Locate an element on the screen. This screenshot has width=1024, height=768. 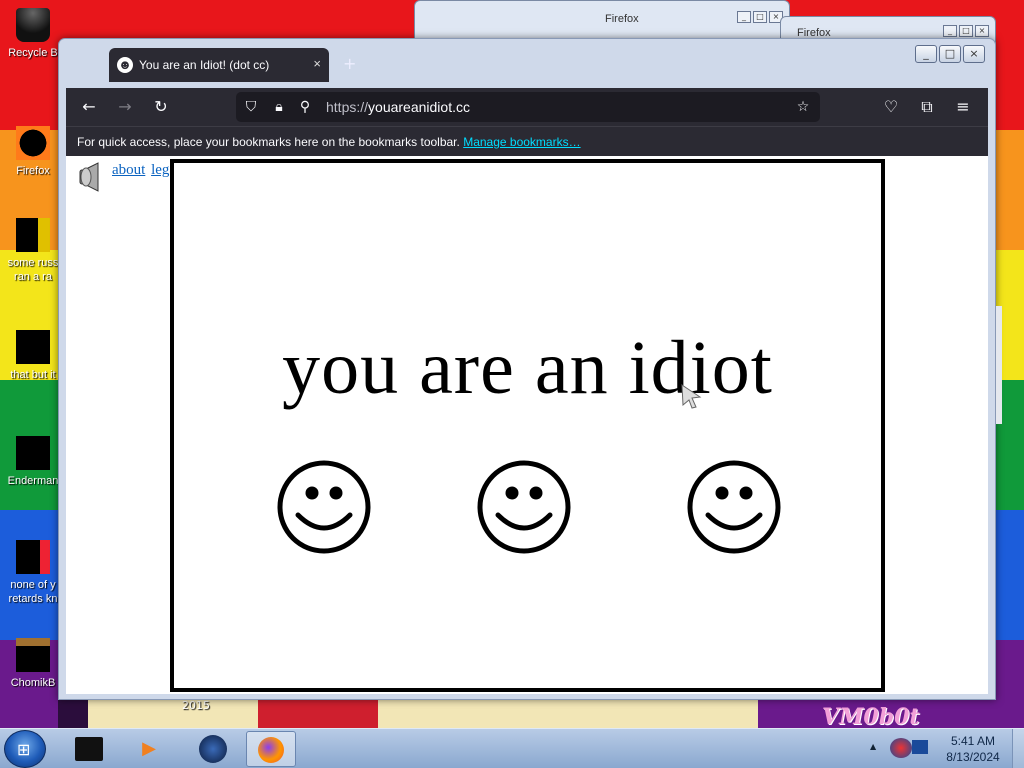
dark-box-icon is located at coordinates (89, 749).